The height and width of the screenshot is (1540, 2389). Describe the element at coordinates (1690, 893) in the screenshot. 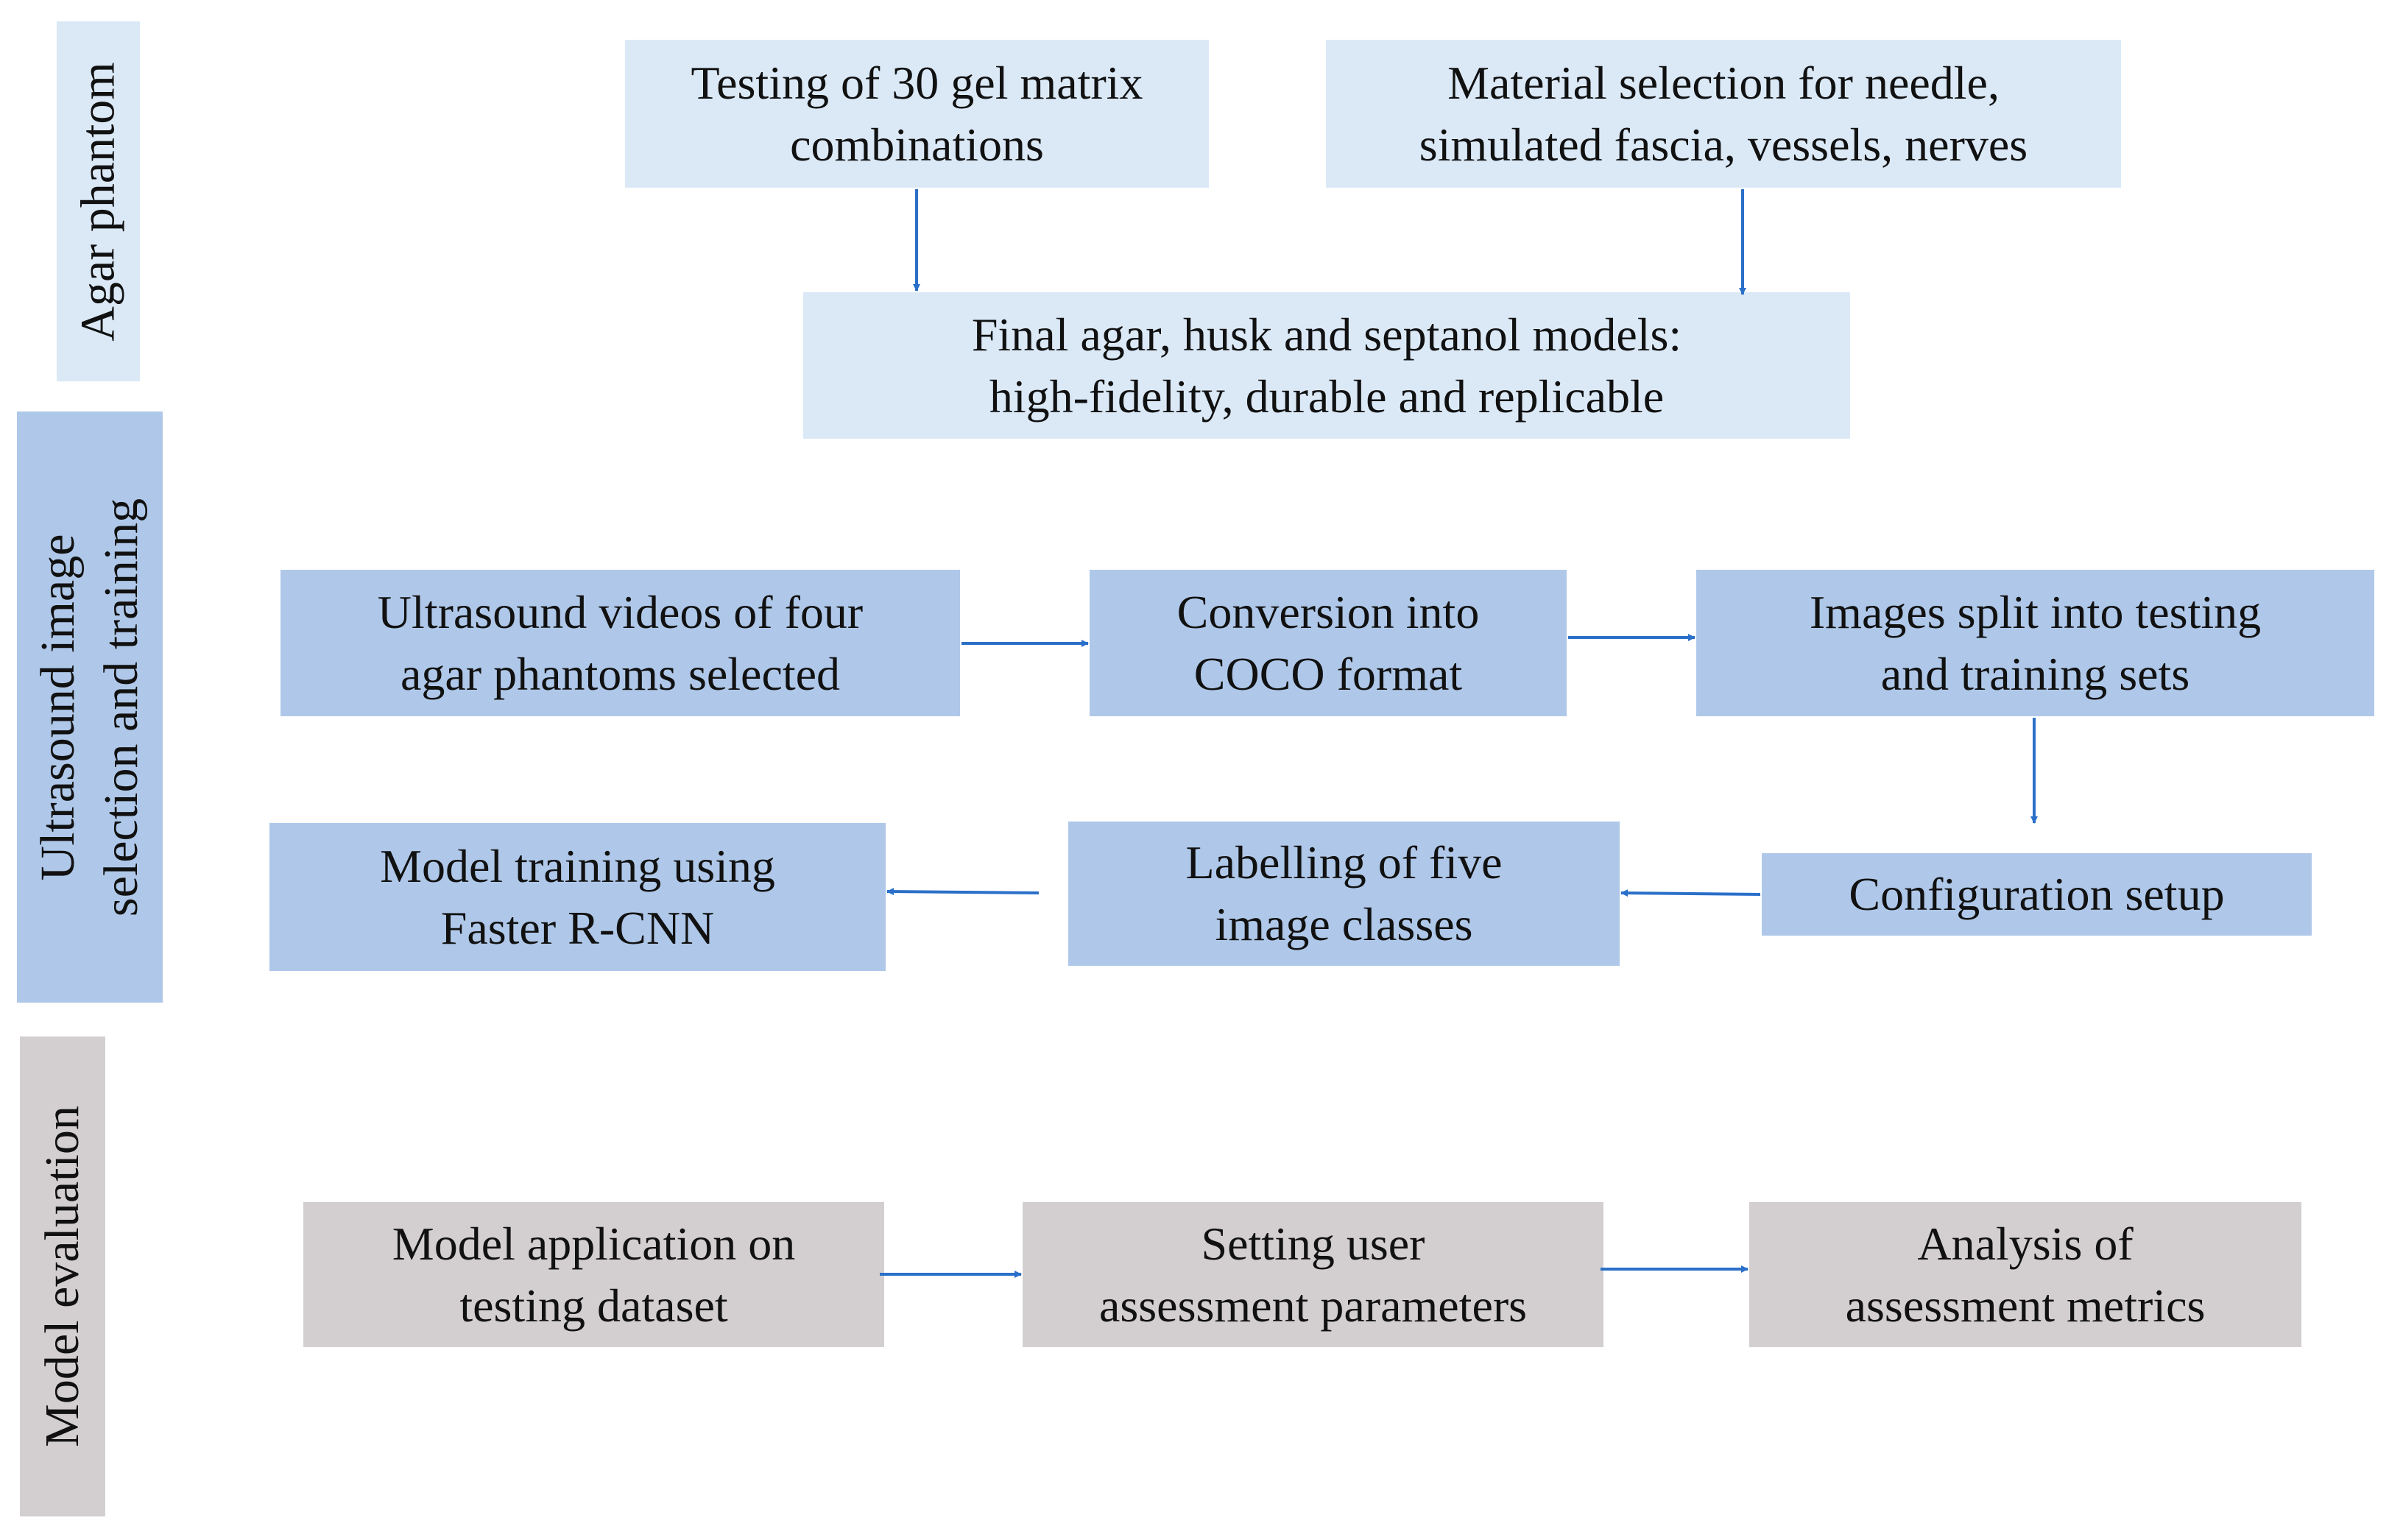

I see `arrow-config-to-labelling` at that location.